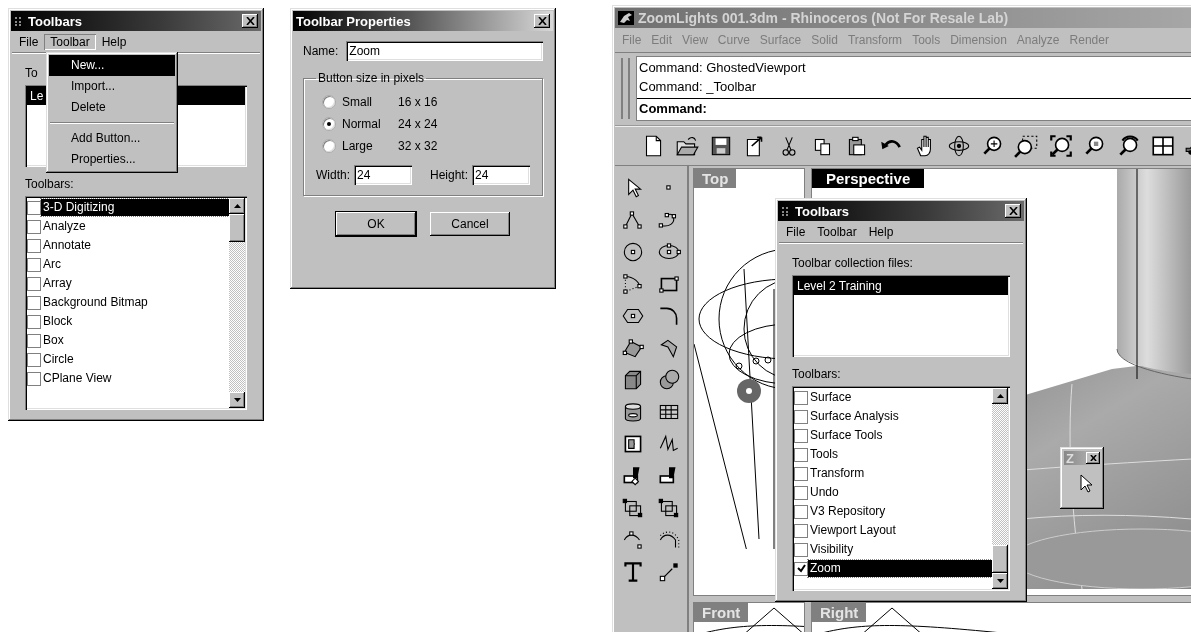 This screenshot has width=1191, height=632. Describe the element at coordinates (854, 416) in the screenshot. I see `list-item: Surface Analysis` at that location.